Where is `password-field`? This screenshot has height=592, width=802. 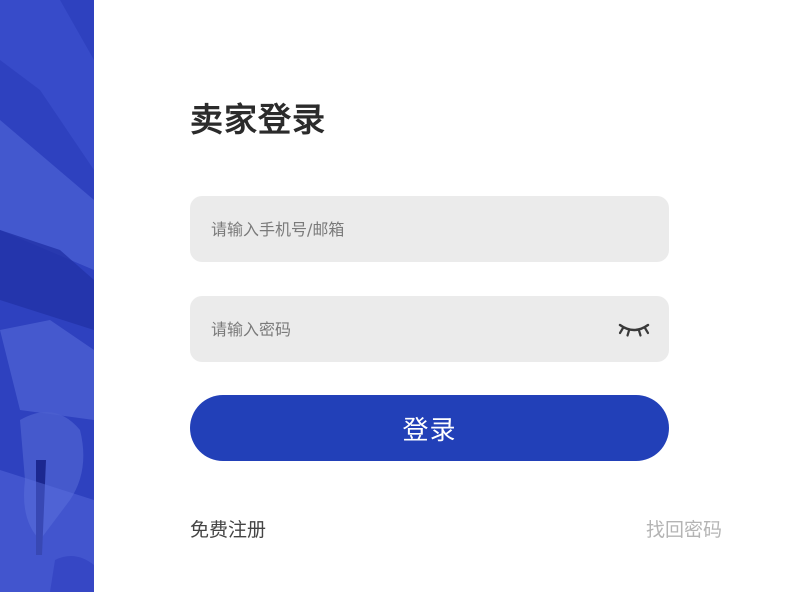 password-field is located at coordinates (429, 329).